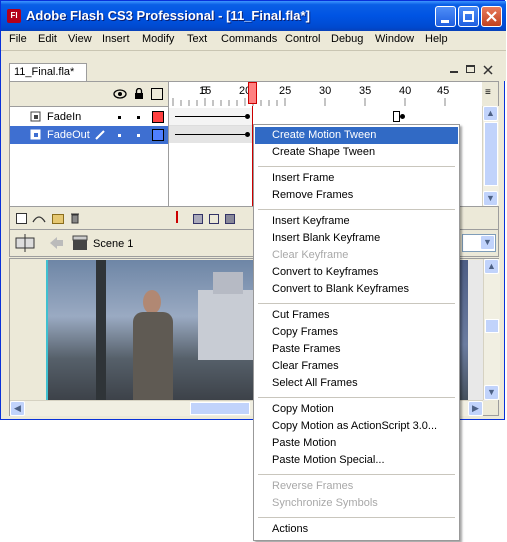 This screenshot has height=542, width=507. Describe the element at coordinates (479, 243) in the screenshot. I see `zoom-dropdown: ▼` at that location.